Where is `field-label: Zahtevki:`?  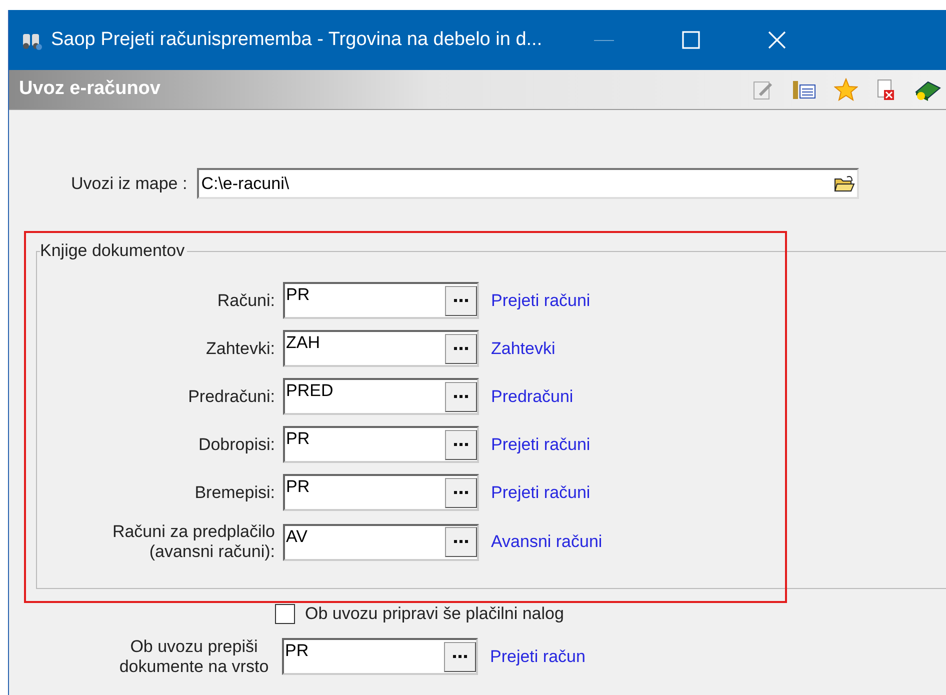
field-label: Zahtevki: is located at coordinates (240, 348).